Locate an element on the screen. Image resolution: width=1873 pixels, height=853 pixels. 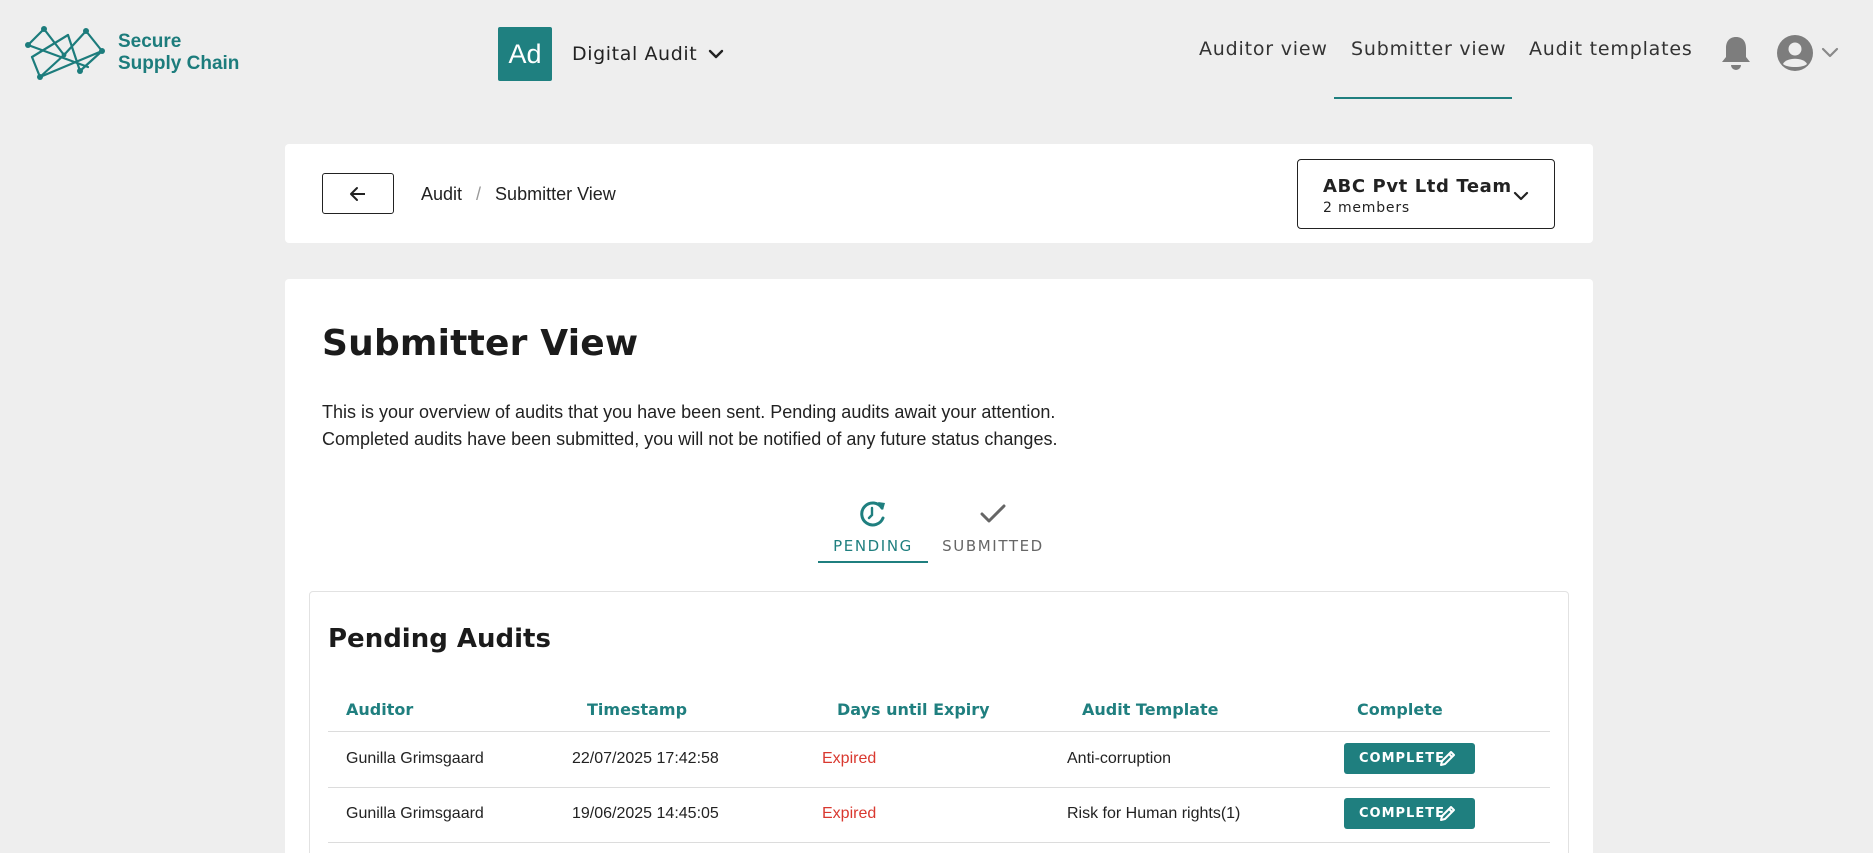
active-nav-indicator is located at coordinates (1423, 98).